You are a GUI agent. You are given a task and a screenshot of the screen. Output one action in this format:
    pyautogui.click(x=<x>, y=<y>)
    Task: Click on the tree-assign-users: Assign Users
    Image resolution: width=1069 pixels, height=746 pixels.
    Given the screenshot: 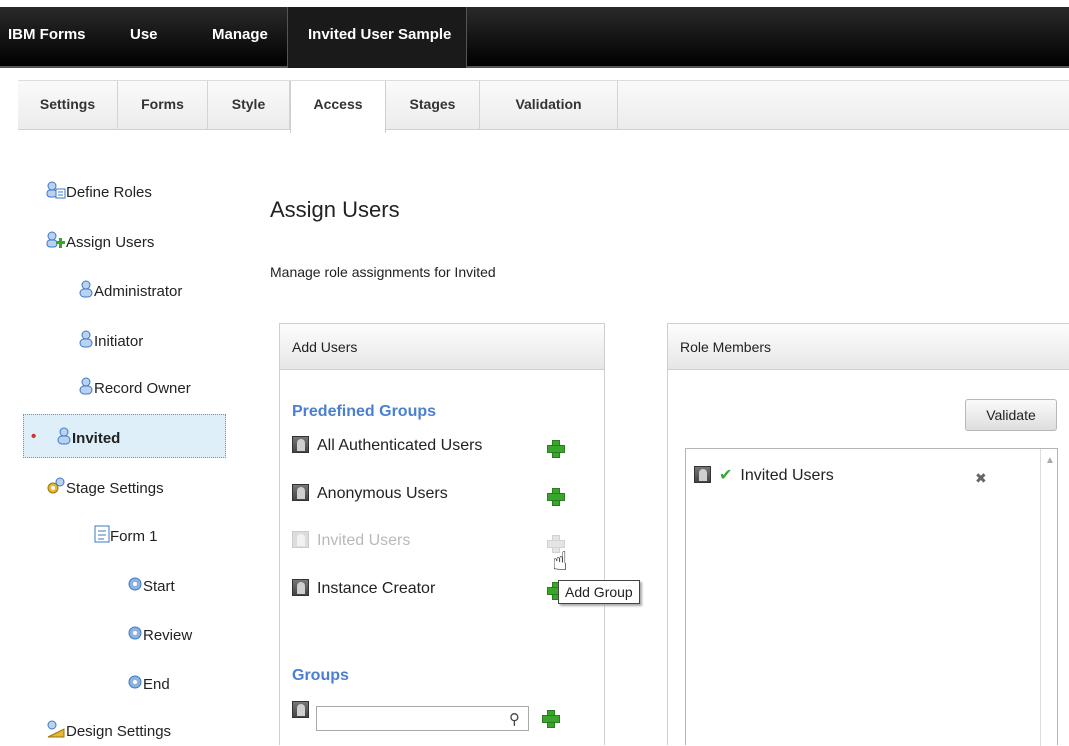 What is the action you would take?
    pyautogui.click(x=100, y=242)
    